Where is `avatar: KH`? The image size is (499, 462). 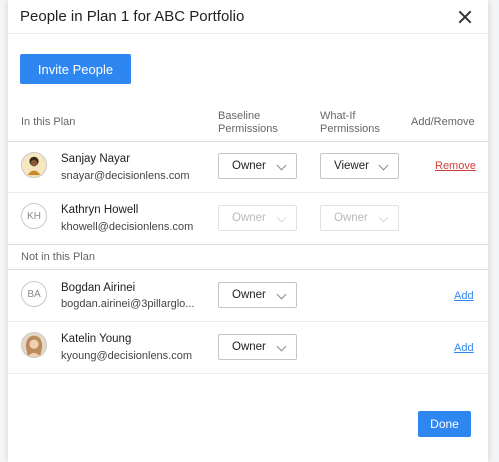 avatar: KH is located at coordinates (34, 216).